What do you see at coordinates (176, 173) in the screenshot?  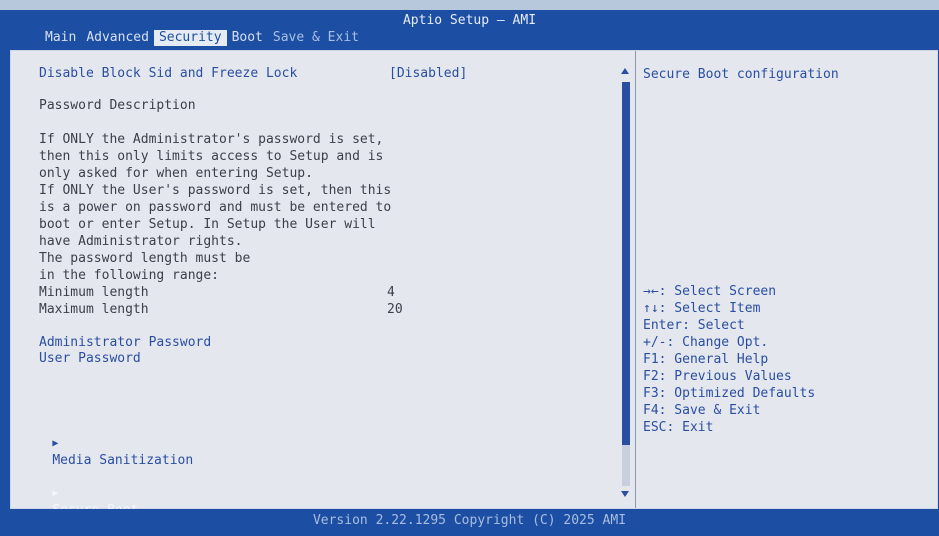 I see `password-desc-line-3: only asked for when entering Setup.` at bounding box center [176, 173].